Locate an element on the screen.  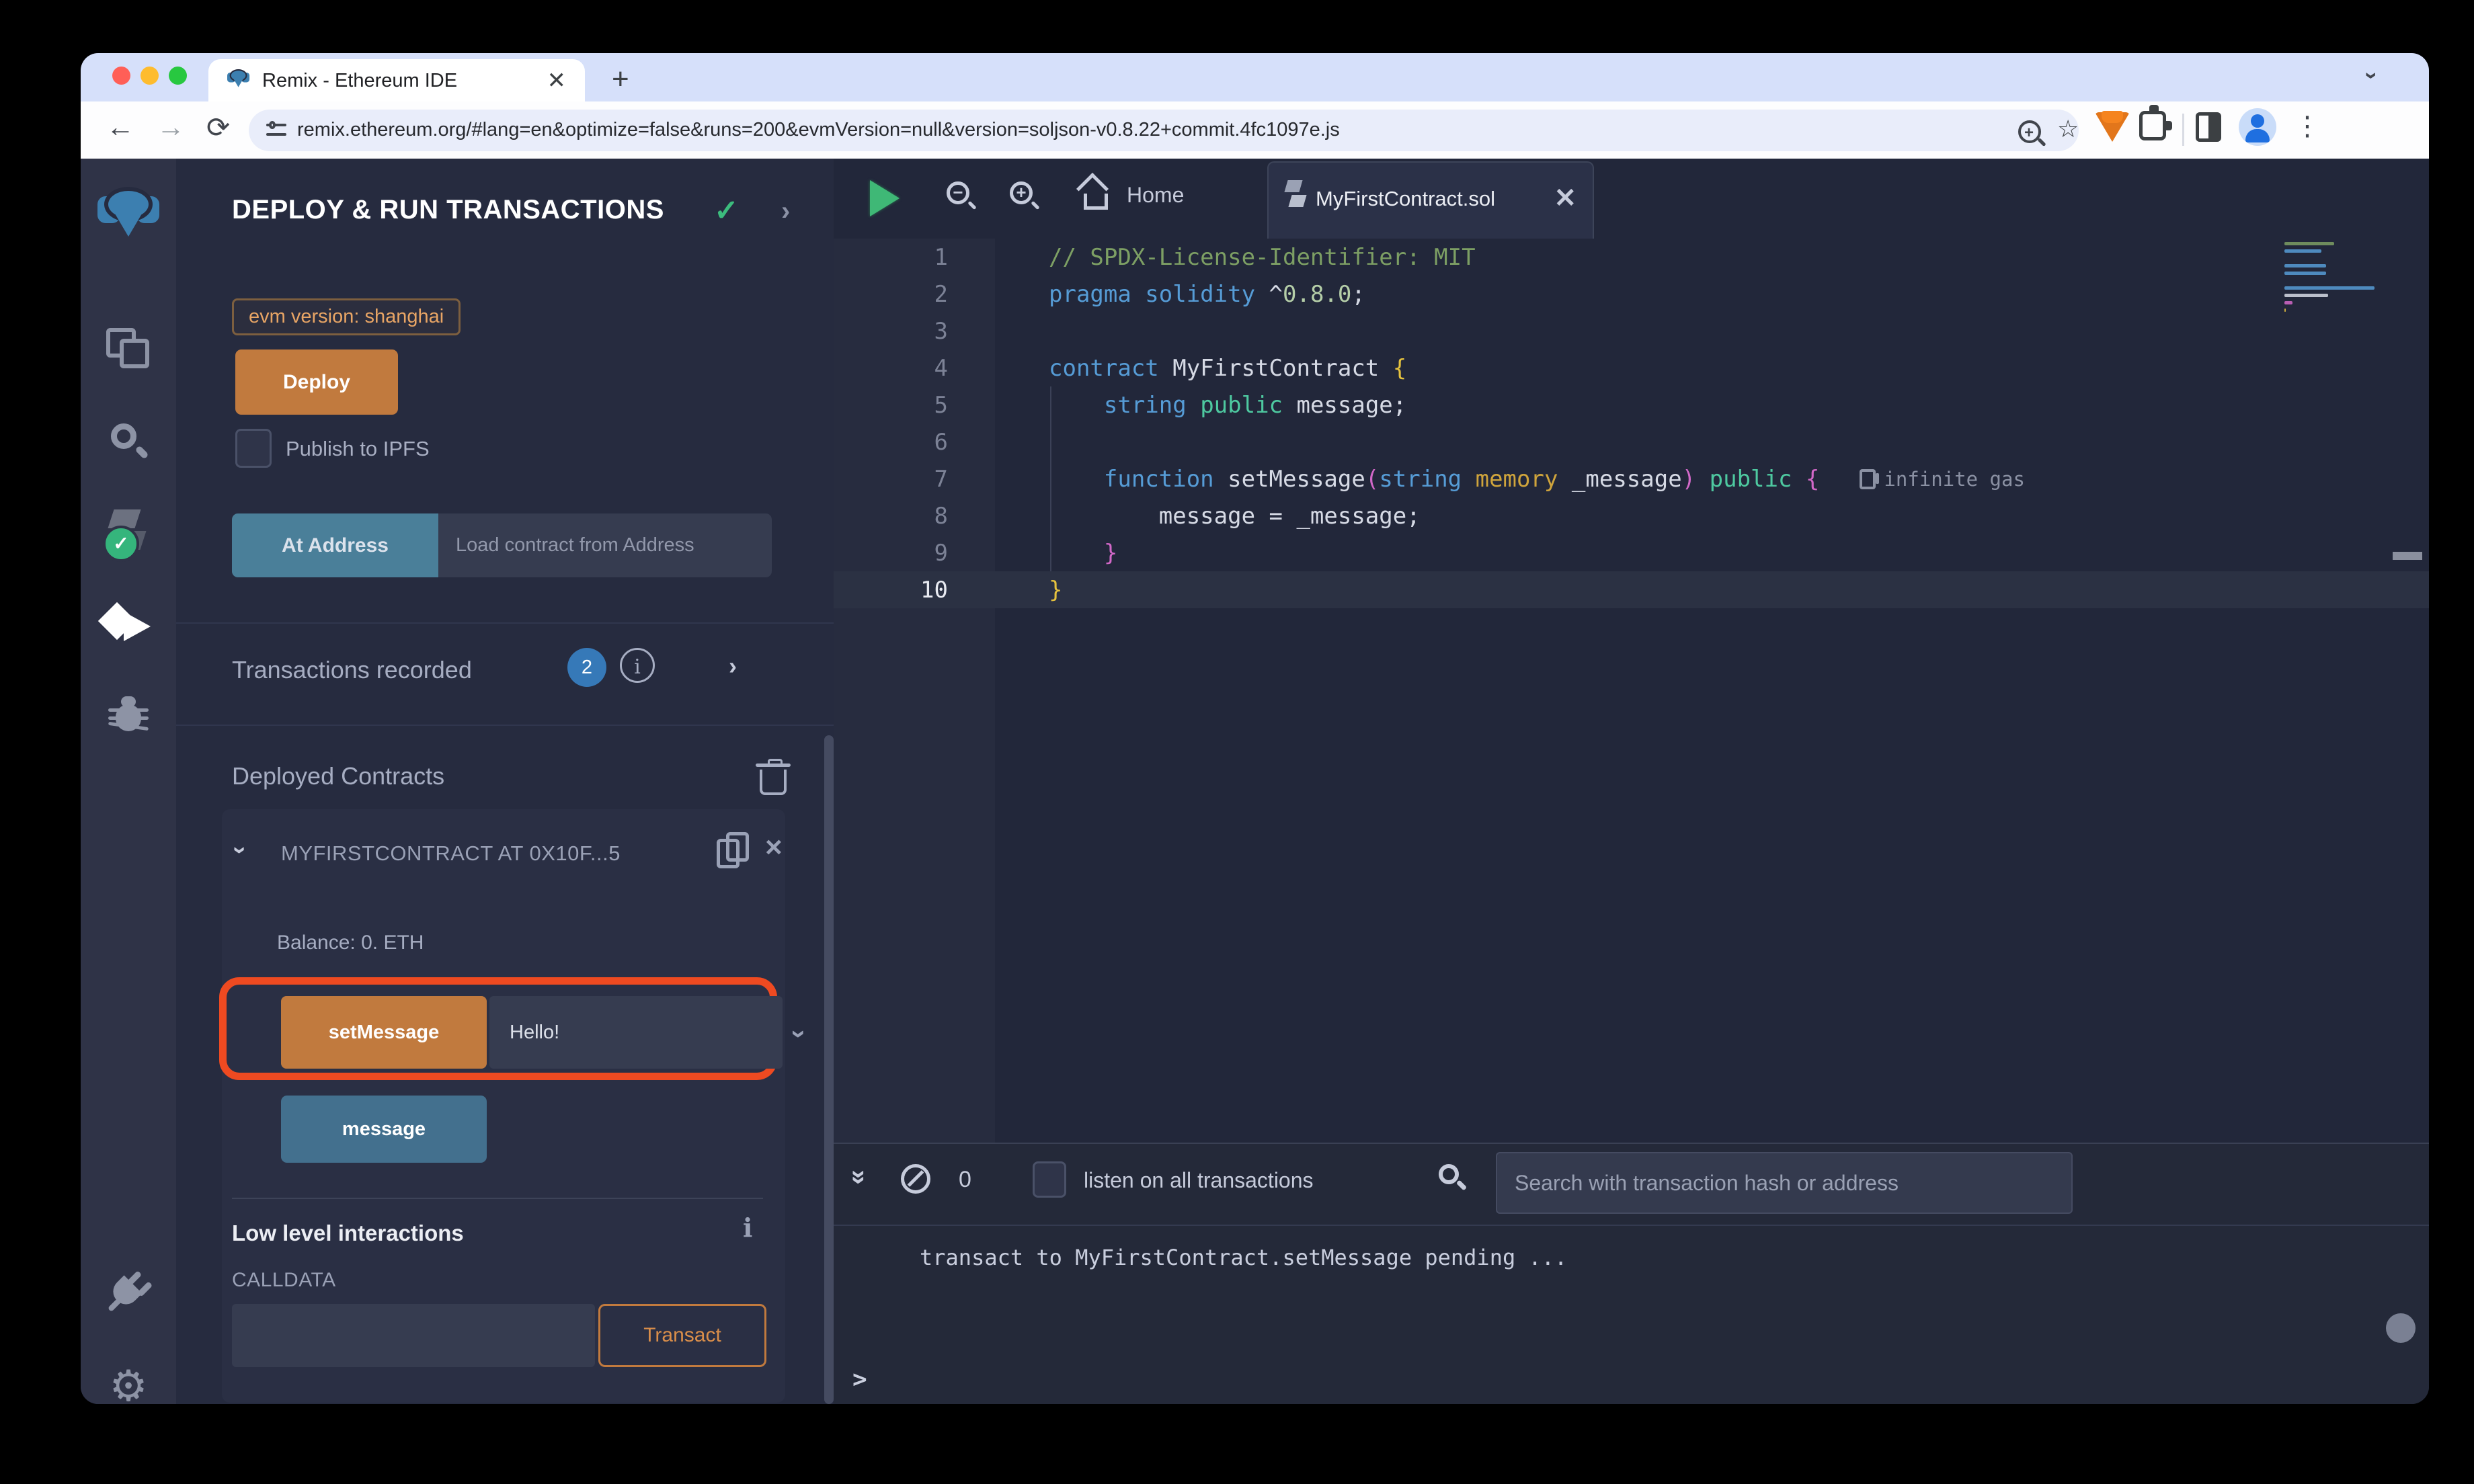
terminal-scroll-nub is located at coordinates (2401, 1328).